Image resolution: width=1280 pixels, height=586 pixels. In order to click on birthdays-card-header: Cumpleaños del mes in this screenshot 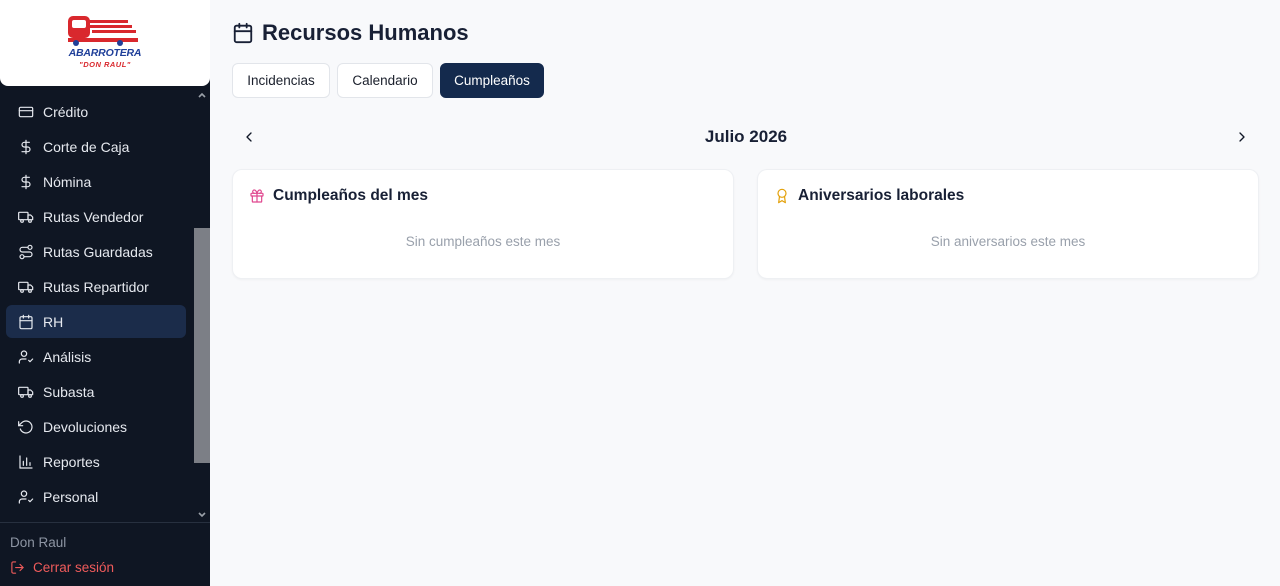, I will do `click(338, 196)`.